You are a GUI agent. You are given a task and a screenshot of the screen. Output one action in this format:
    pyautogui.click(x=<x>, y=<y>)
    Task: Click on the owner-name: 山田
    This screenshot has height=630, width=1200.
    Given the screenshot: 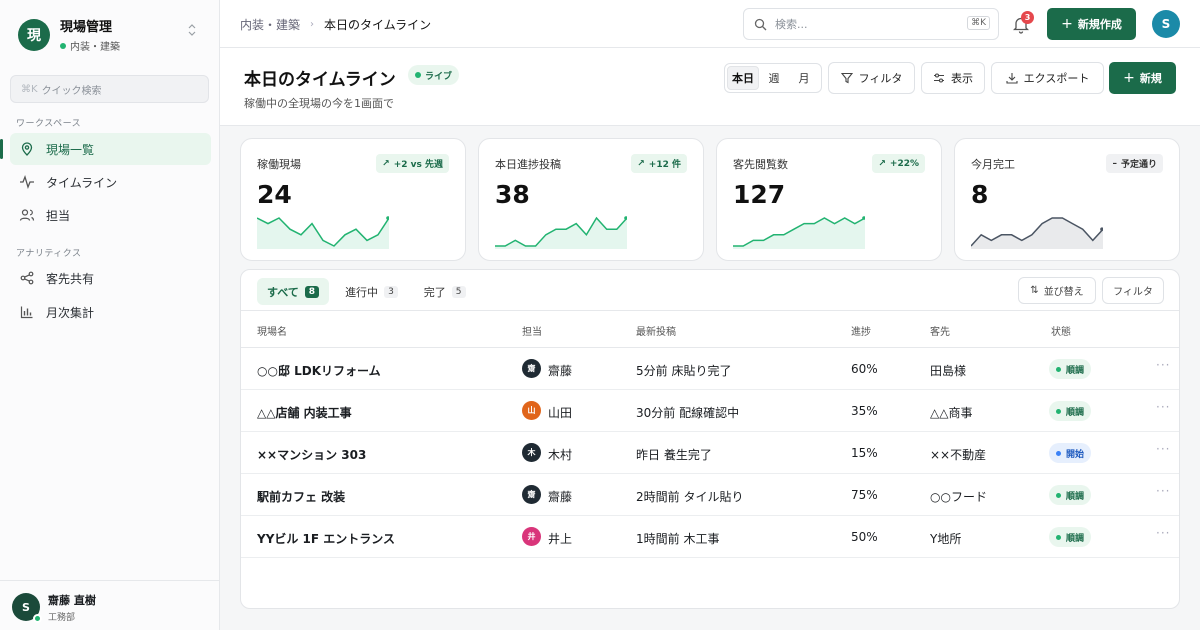 What is the action you would take?
    pyautogui.click(x=560, y=413)
    